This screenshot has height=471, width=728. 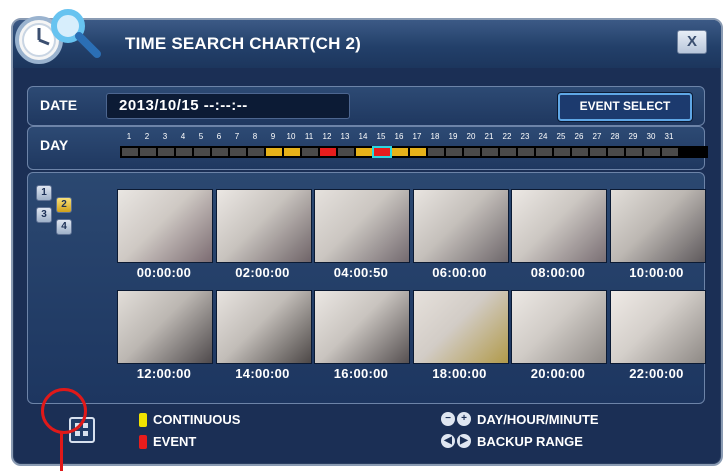 I want to click on highlight-annotation-ring, so click(x=64, y=411).